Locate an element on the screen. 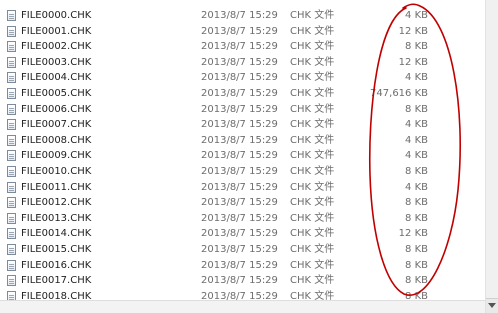 The image size is (498, 313). file-row: FILE0008.CHK 2013/8/7 15:29 CHK 文件 4 KB is located at coordinates (242, 141).